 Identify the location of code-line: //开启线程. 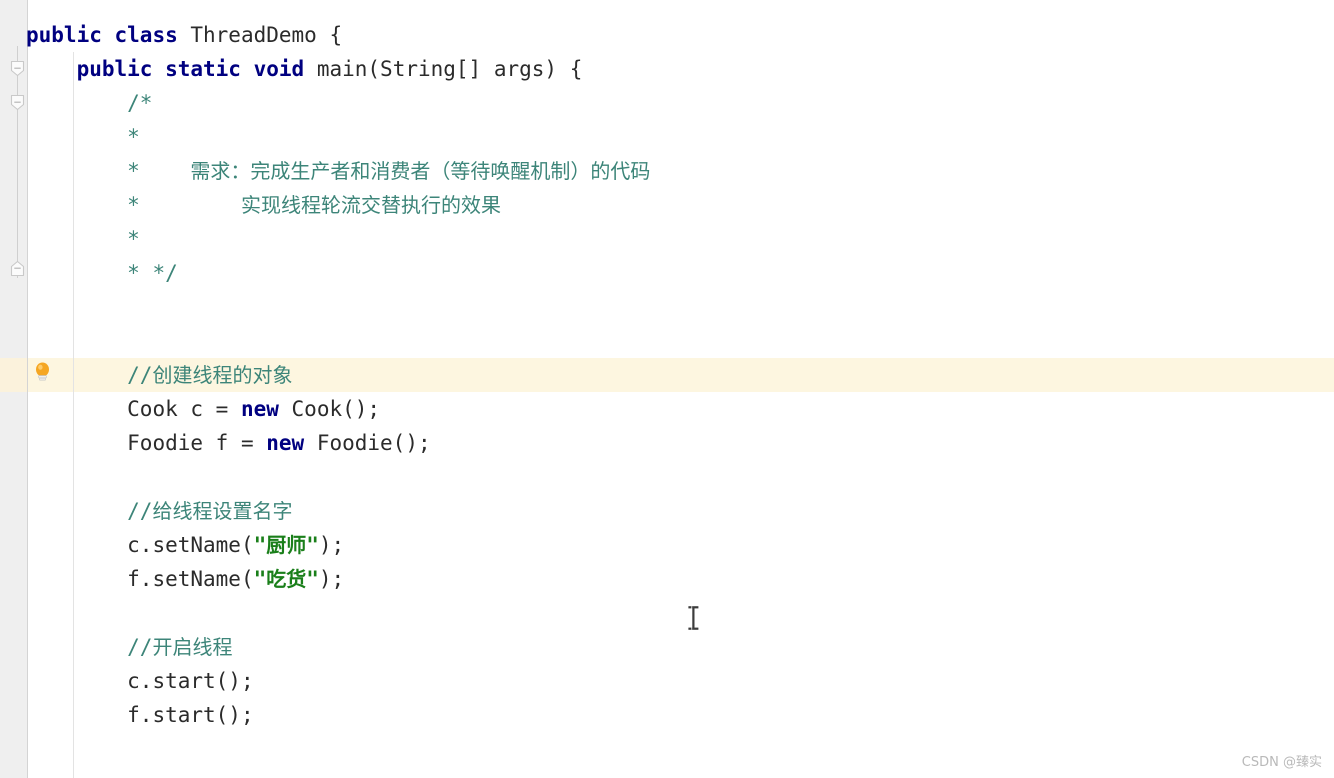
(129, 647).